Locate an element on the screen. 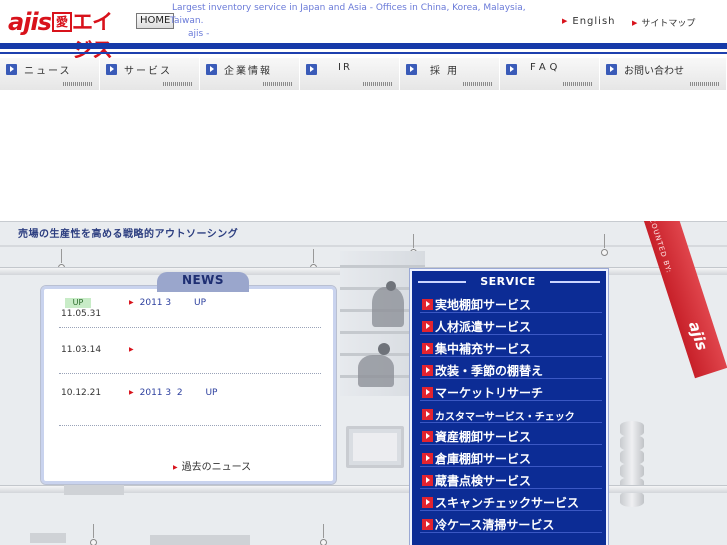  news-item: 11.03.14 ▶ is located at coordinates (190, 355).